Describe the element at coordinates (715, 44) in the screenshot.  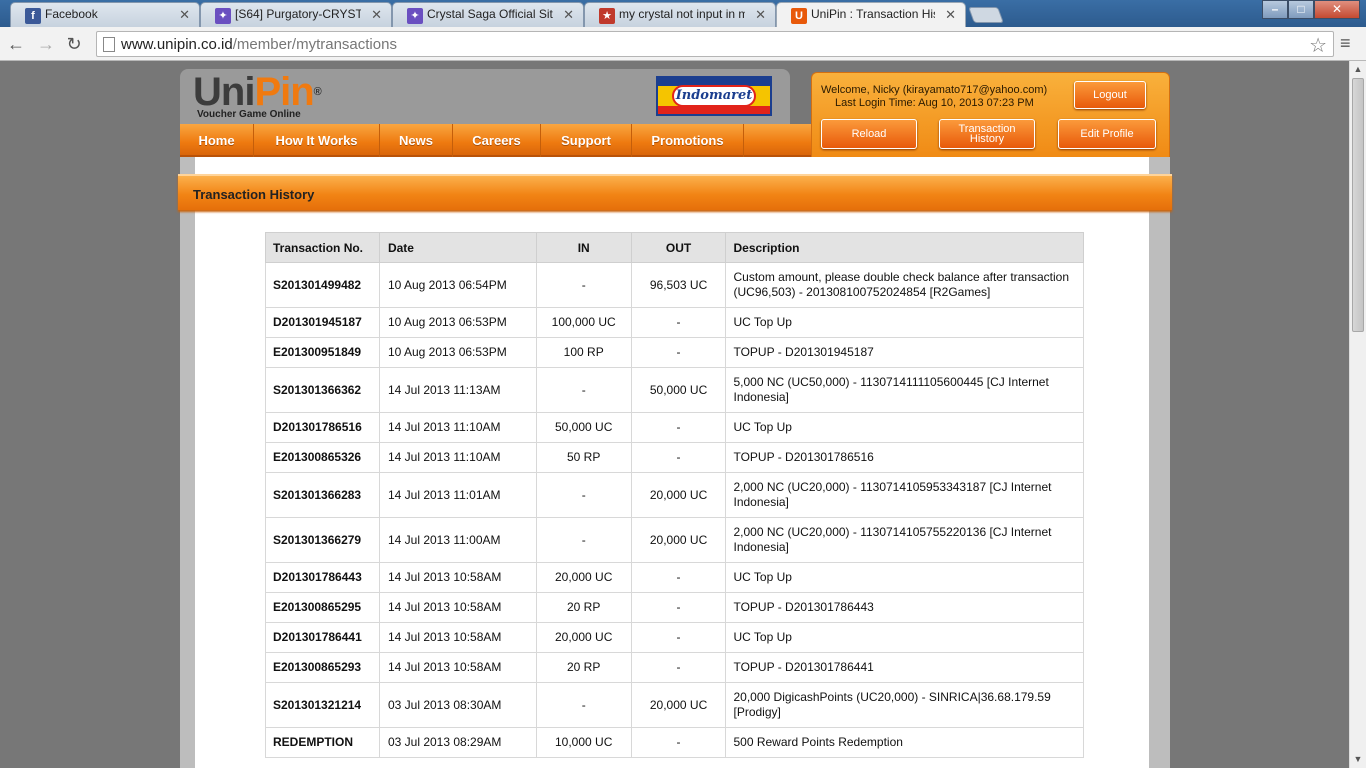
I see `address-bar: www.unipin.co.id/member/mytransactions ☆` at that location.